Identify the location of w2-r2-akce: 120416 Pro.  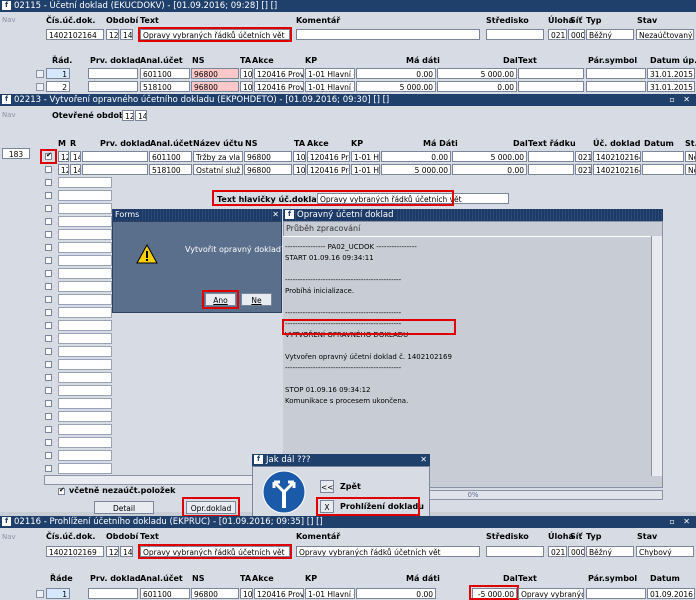
(328, 169).